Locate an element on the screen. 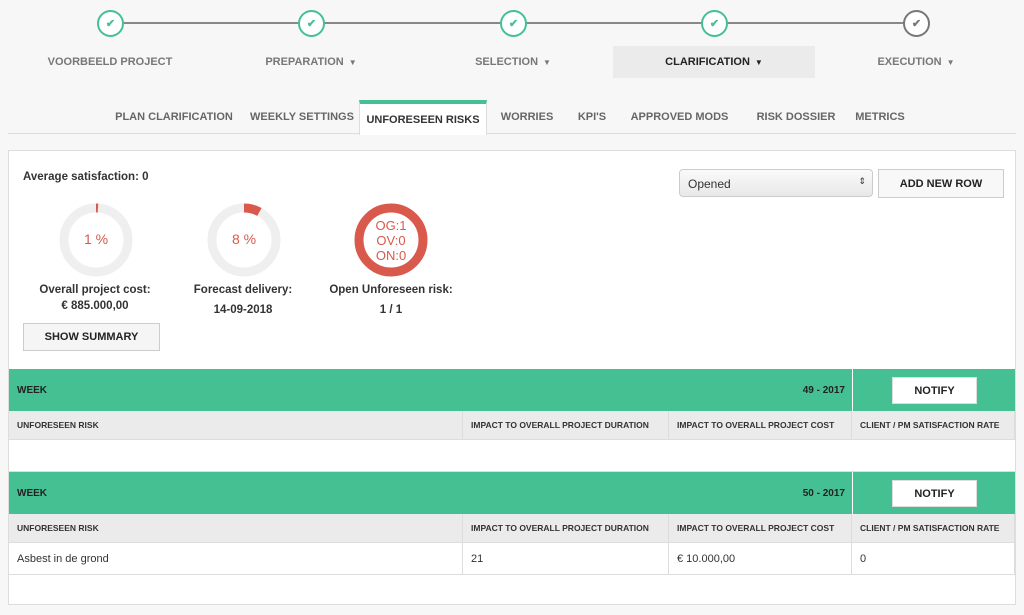 The width and height of the screenshot is (1024, 615). stage-label: VOORBEELD PROJECT is located at coordinates (110, 62).